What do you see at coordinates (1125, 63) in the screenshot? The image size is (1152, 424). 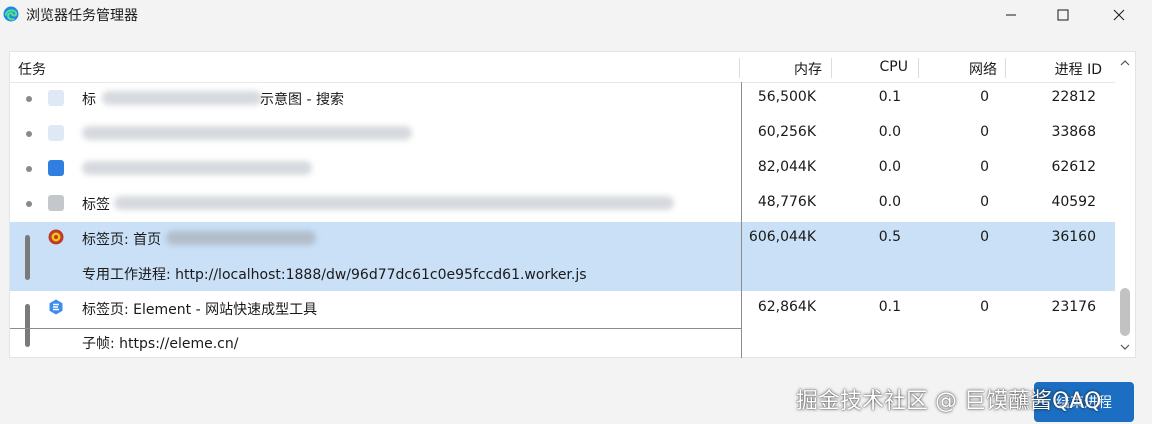 I see `chevron-up-icon` at bounding box center [1125, 63].